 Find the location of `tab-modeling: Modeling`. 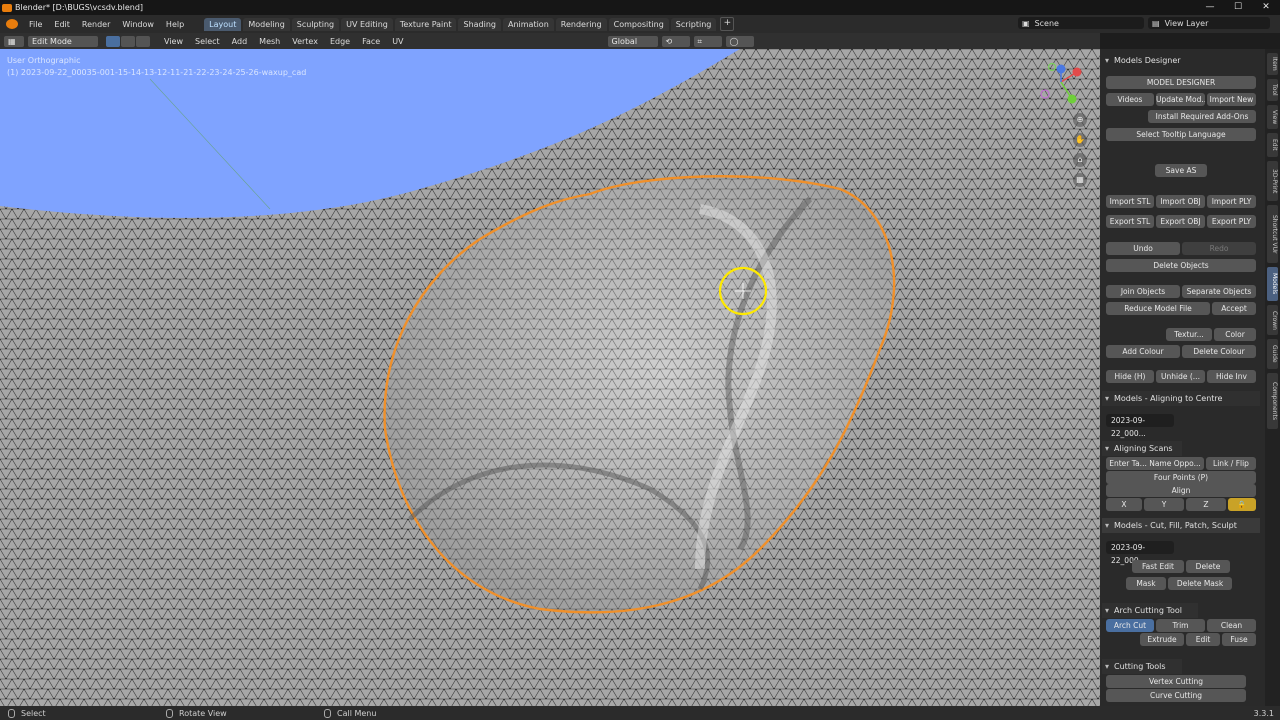

tab-modeling: Modeling is located at coordinates (266, 24).